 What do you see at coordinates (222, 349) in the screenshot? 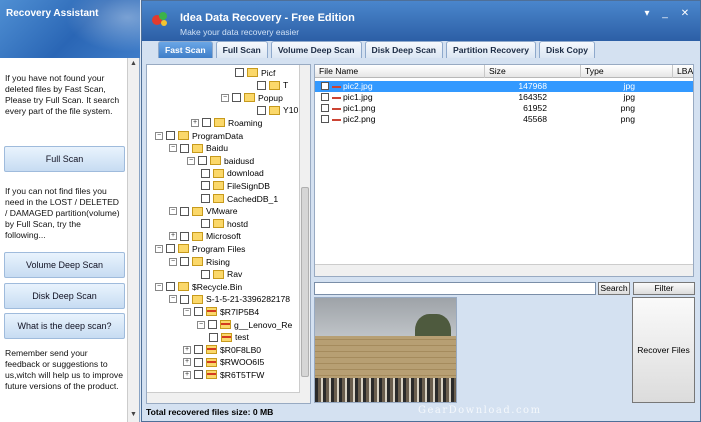
I see `tree-node: + $R0F8LB0` at bounding box center [222, 349].